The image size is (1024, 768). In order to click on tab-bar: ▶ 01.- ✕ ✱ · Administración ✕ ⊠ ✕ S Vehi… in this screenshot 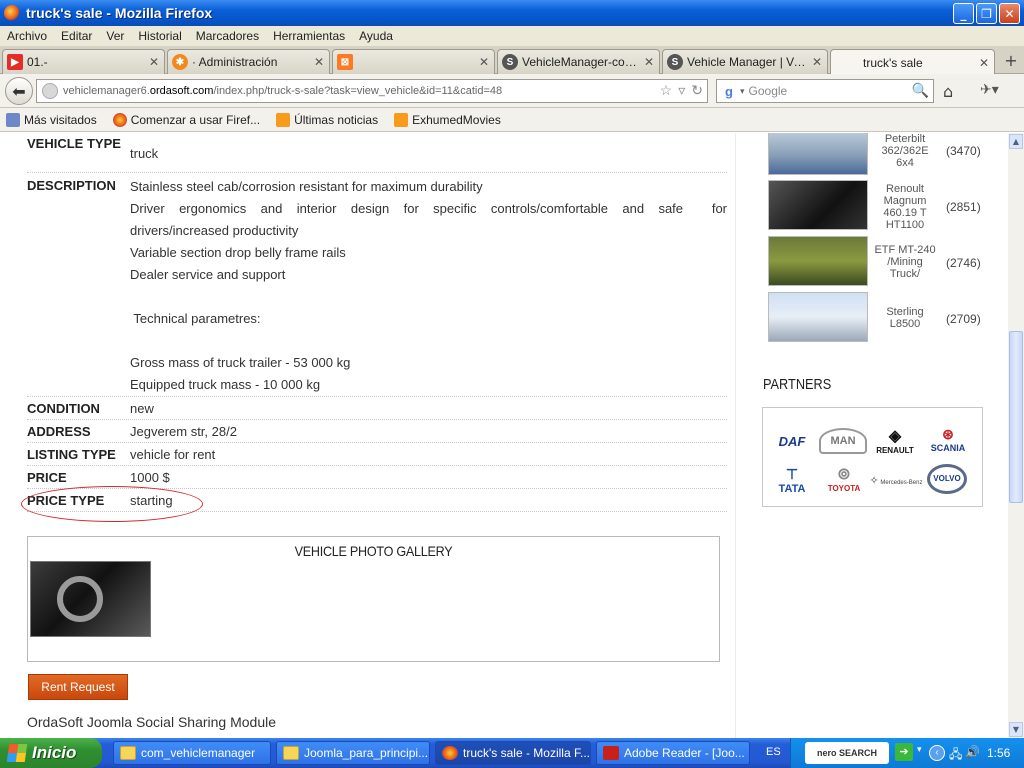, I will do `click(512, 60)`.